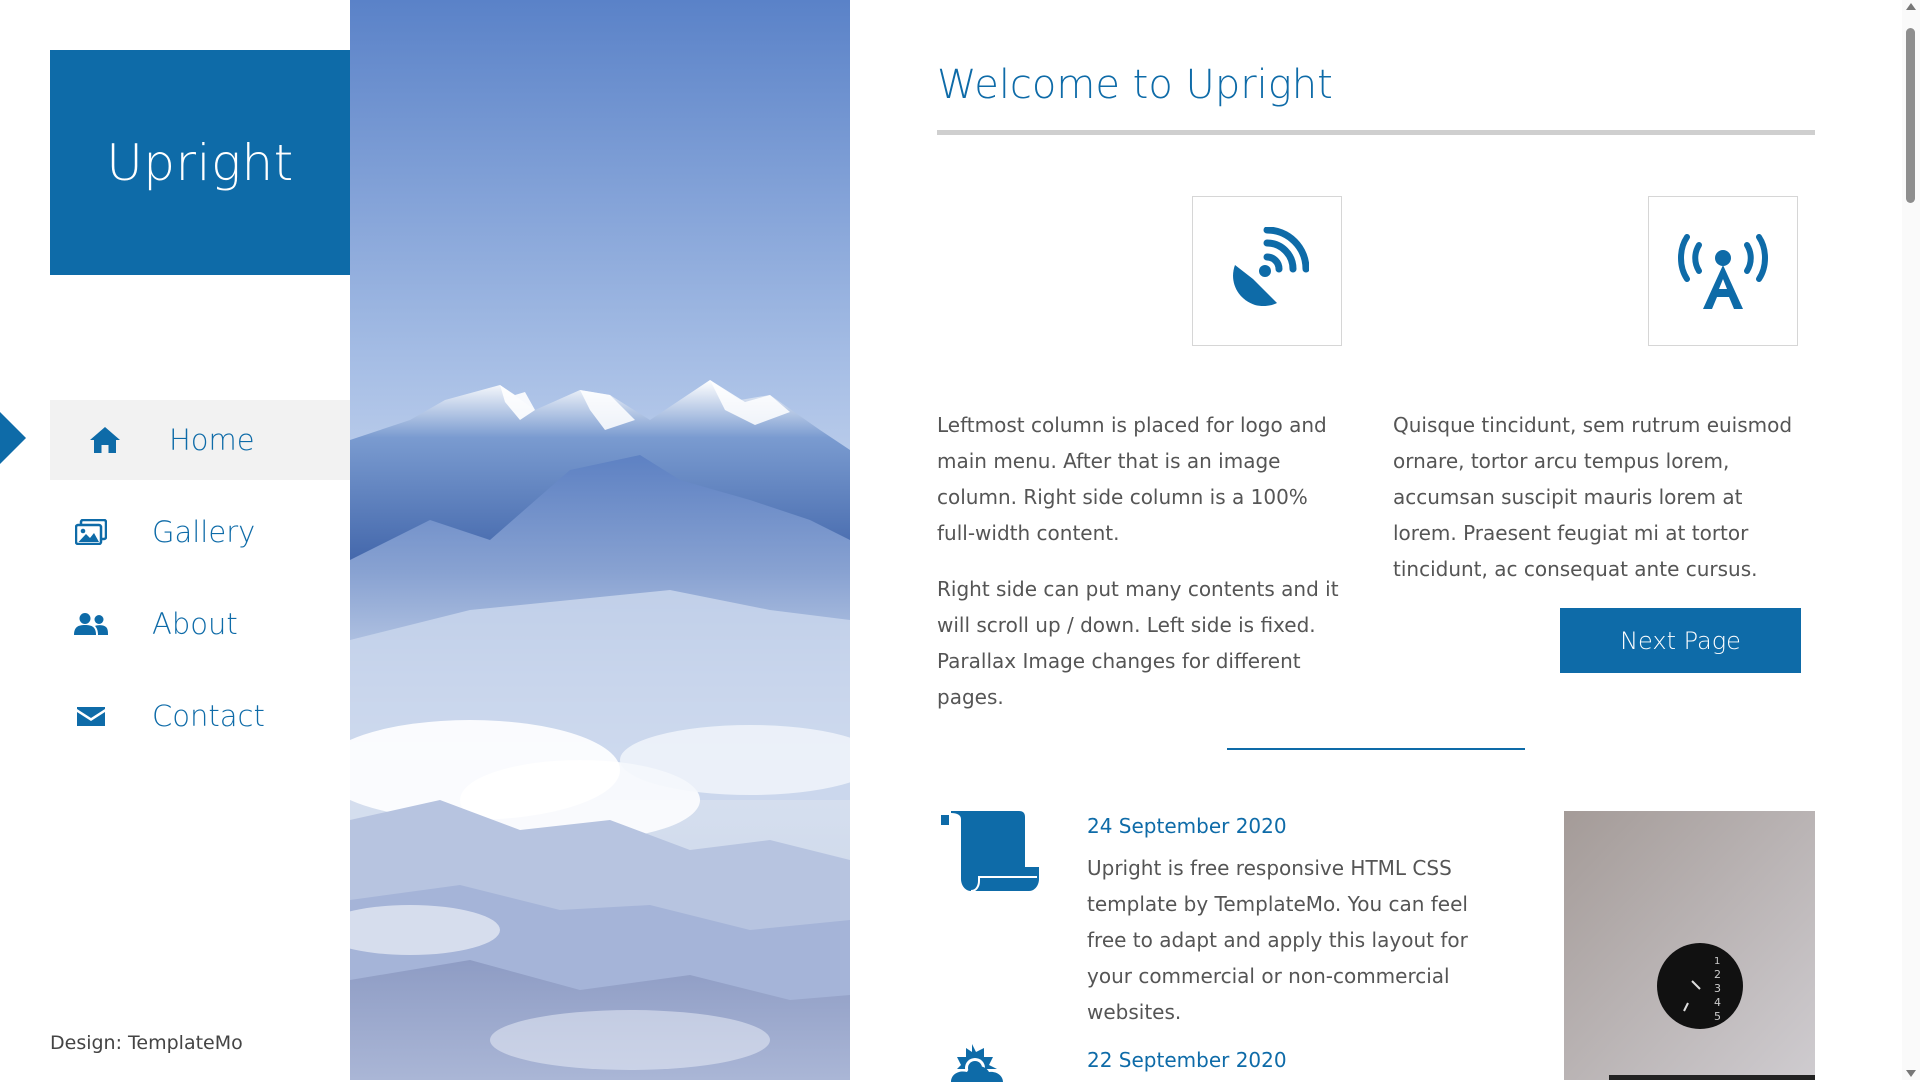 The width and height of the screenshot is (1920, 1086). I want to click on satellite-dish-icon, so click(1267, 270).